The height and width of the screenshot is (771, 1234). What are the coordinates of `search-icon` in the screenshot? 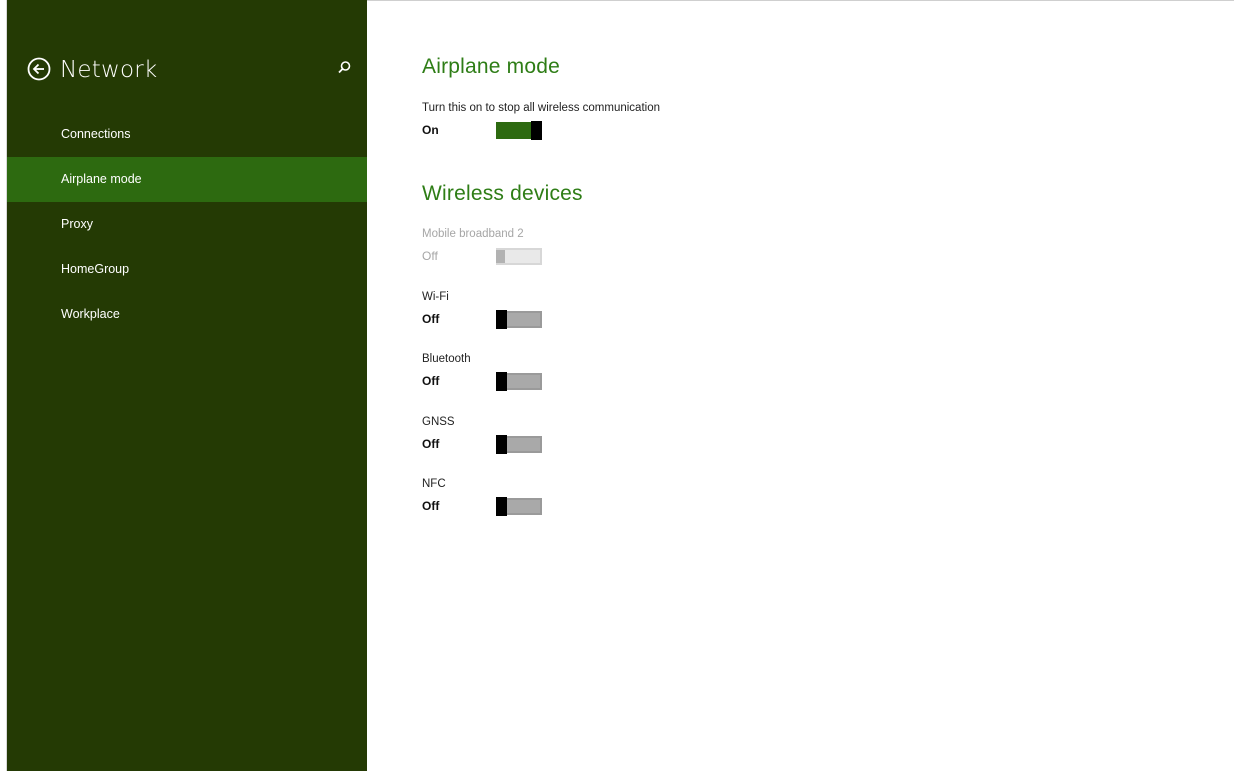 It's located at (344, 67).